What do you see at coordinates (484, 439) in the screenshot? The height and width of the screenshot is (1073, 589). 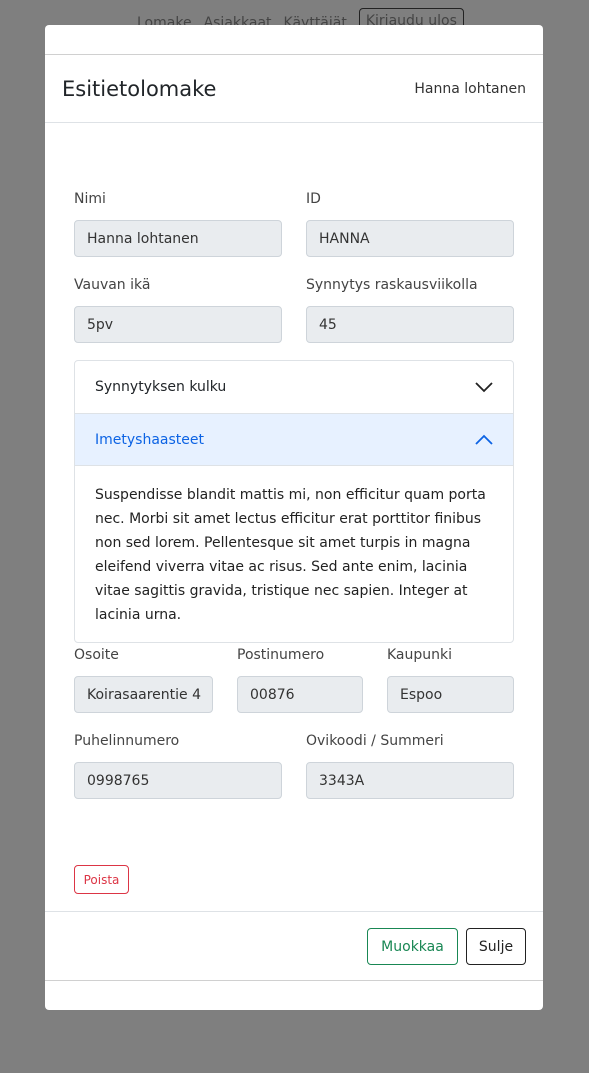 I see `chevron-up-icon` at bounding box center [484, 439].